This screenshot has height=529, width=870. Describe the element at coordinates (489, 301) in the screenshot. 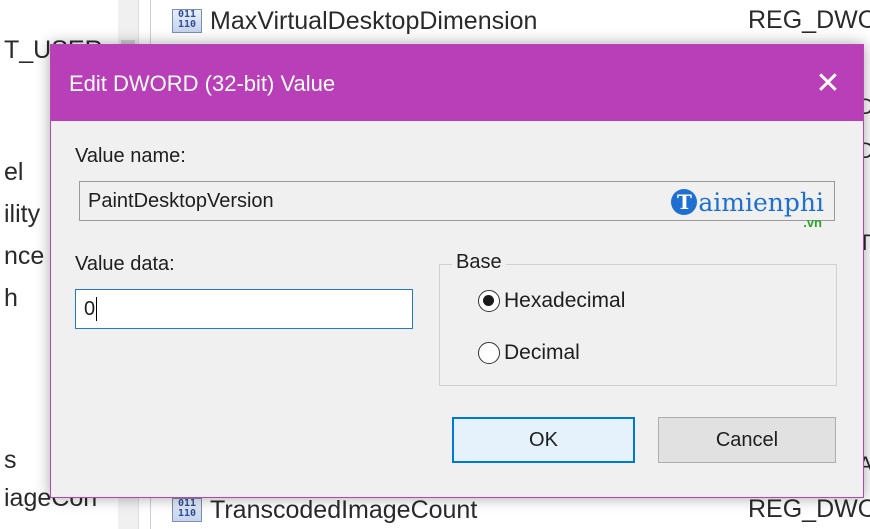

I see `radio-selected-icon` at that location.